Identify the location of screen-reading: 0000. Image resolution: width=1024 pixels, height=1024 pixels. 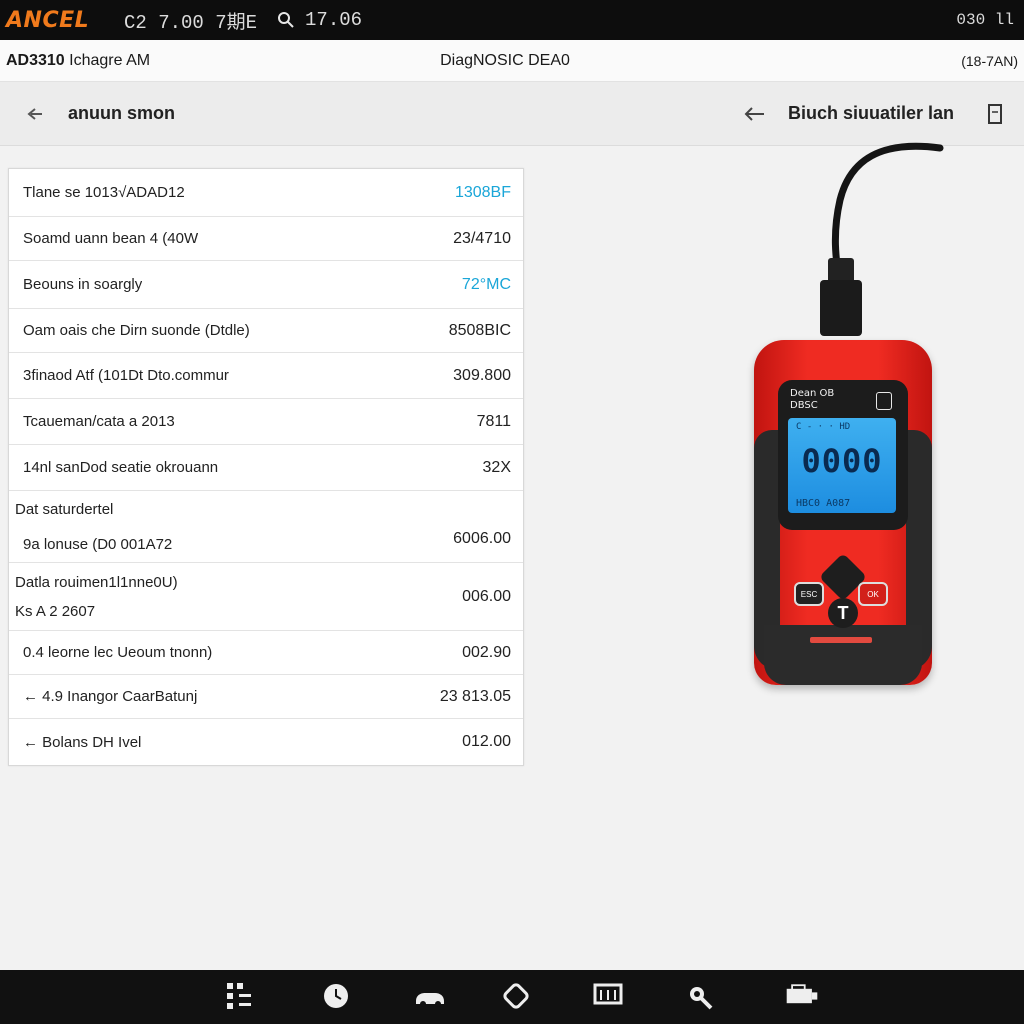
(842, 461).